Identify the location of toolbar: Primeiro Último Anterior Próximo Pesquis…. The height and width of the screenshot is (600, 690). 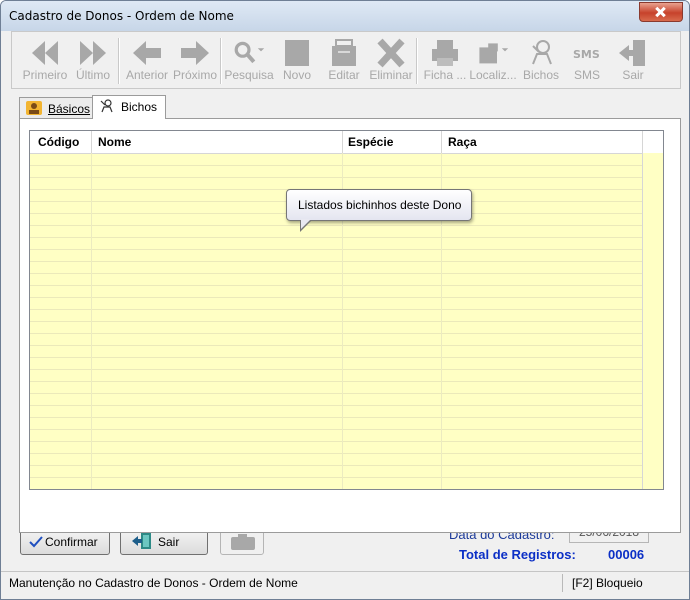
(346, 60).